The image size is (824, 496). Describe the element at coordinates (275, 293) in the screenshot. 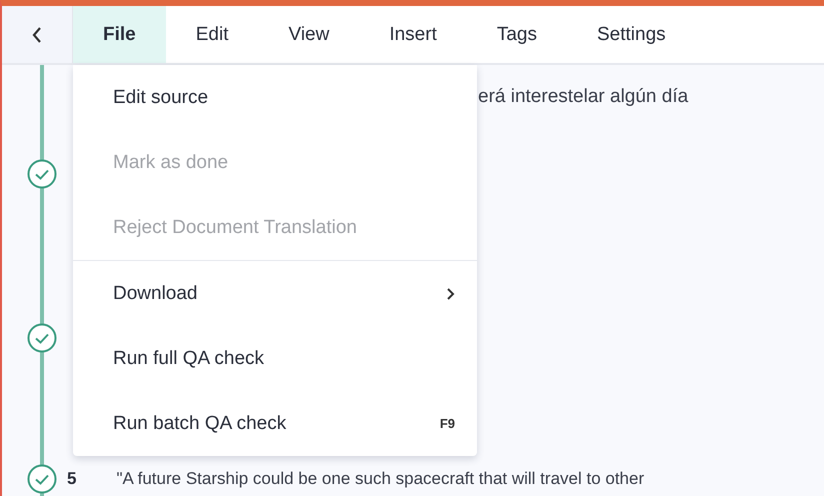

I see `menu-item: Download` at that location.